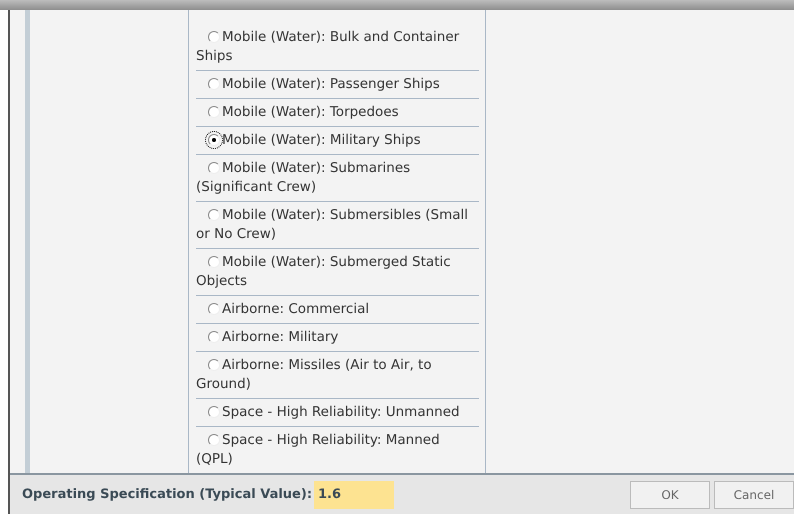 The width and height of the screenshot is (794, 514). Describe the element at coordinates (337, 47) in the screenshot. I see `radio-option: Mobile (Water): Bulk and Container Ships` at that location.